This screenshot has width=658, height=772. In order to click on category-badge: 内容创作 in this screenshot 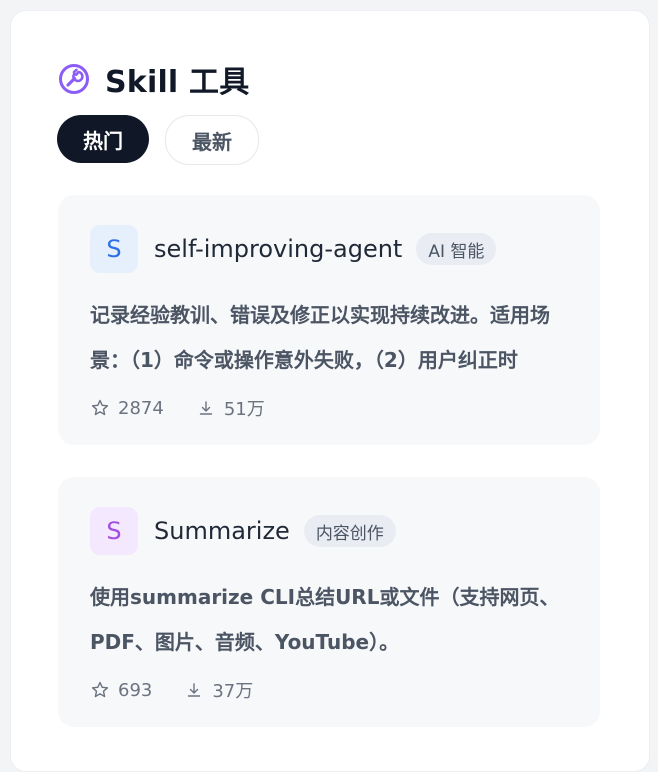, I will do `click(349, 531)`.